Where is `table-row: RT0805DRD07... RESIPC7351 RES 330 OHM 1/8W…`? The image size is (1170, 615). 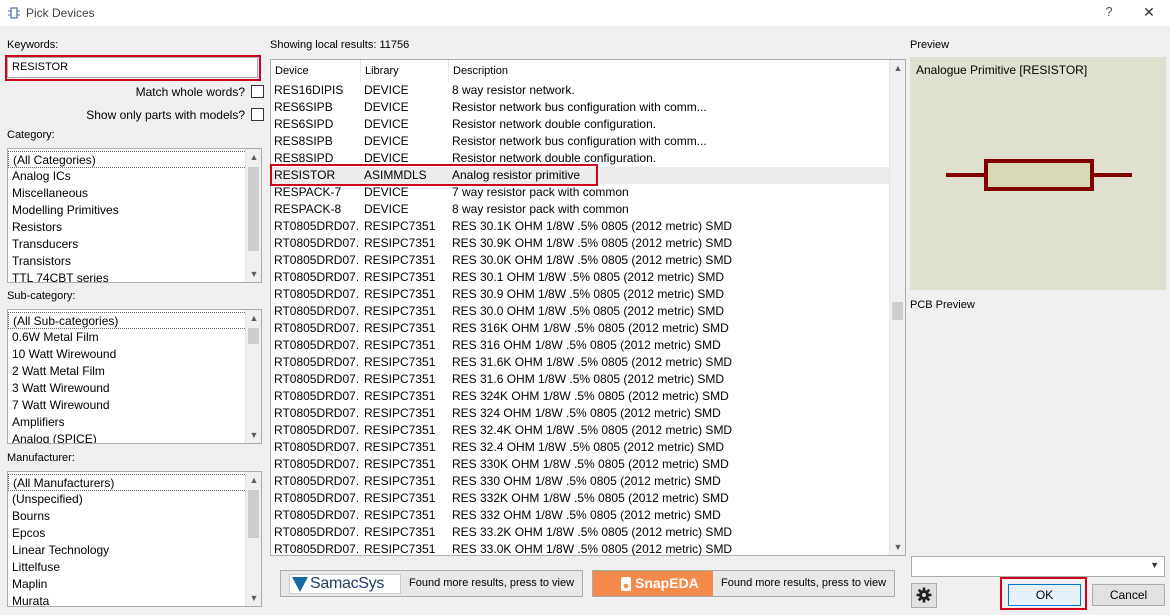
table-row: RT0805DRD07... RESIPC7351 RES 330 OHM 1/8W… is located at coordinates (580, 481).